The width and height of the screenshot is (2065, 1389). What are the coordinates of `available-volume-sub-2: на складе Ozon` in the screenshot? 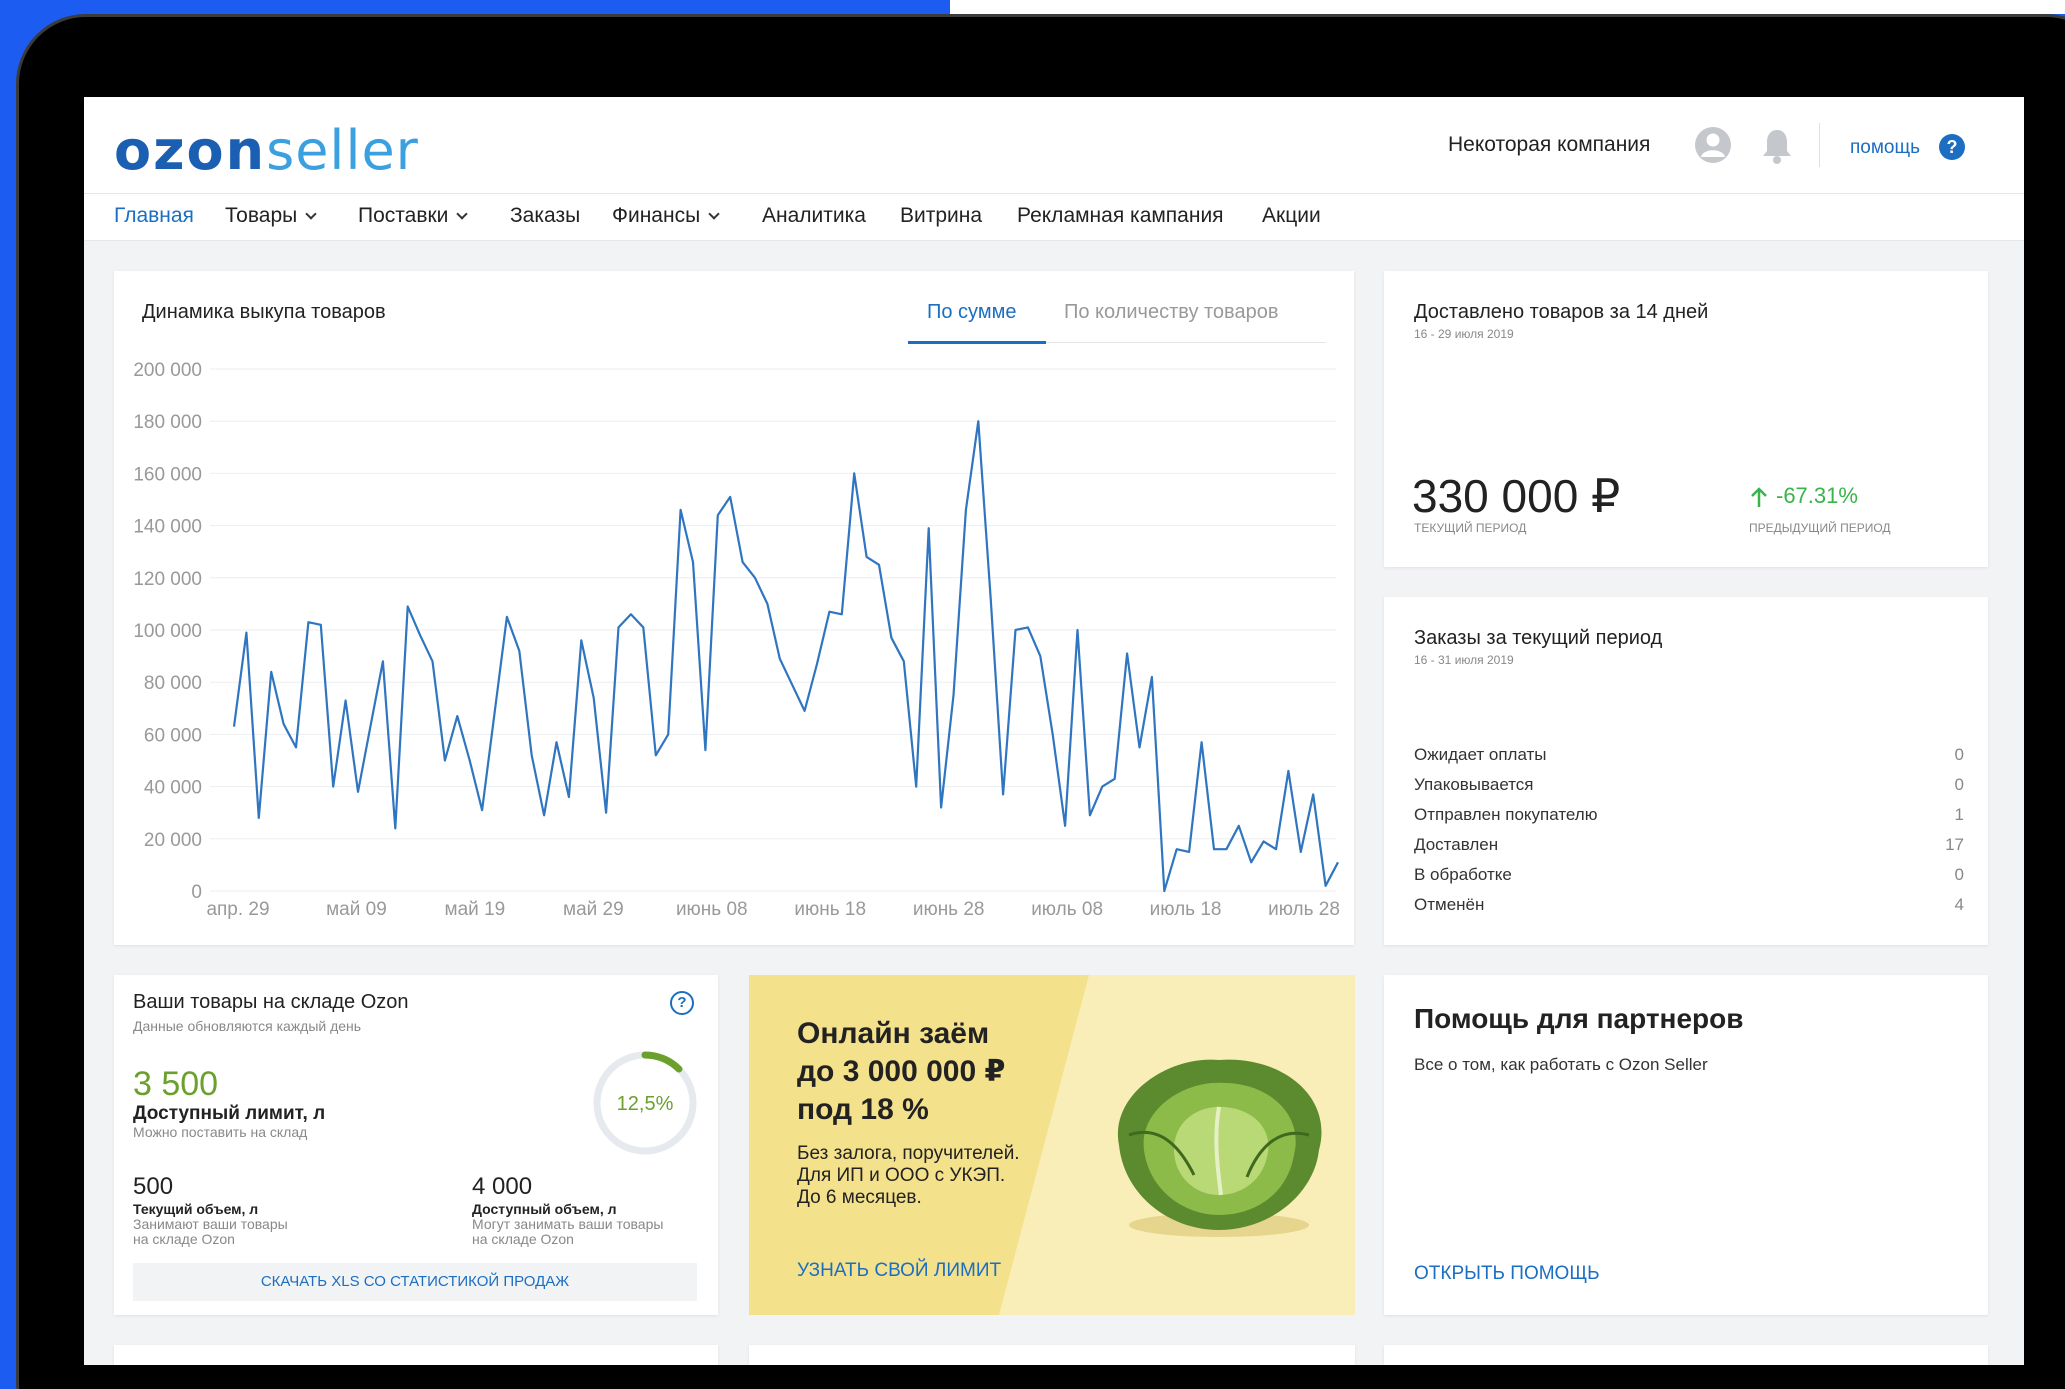 It's located at (523, 1239).